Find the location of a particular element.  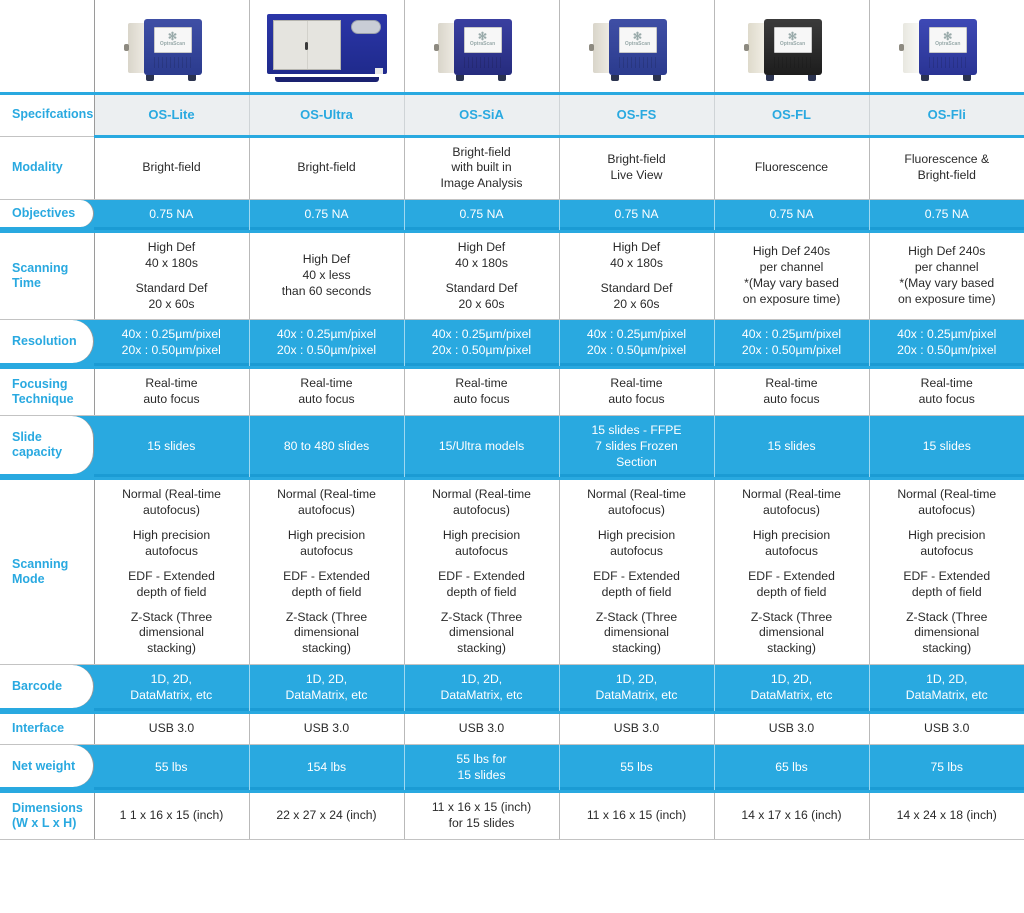

cell-modality-os-fs: Bright-field Live View is located at coordinates (637, 168).